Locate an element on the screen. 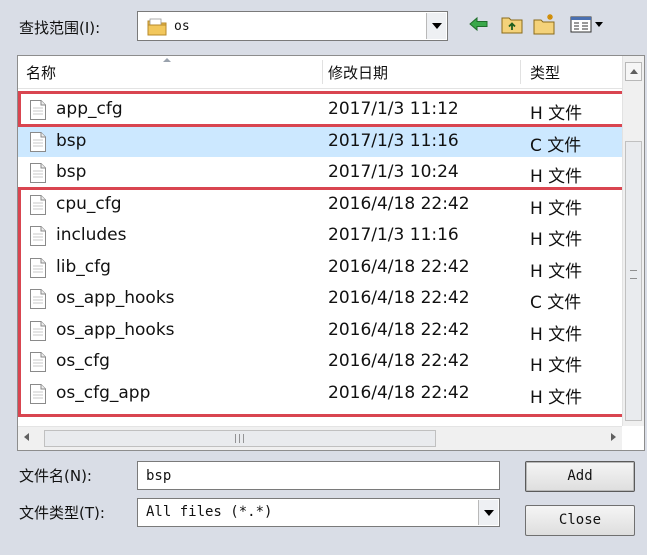 This screenshot has height=555, width=647. file-name: cpu_cfg is located at coordinates (89, 203).